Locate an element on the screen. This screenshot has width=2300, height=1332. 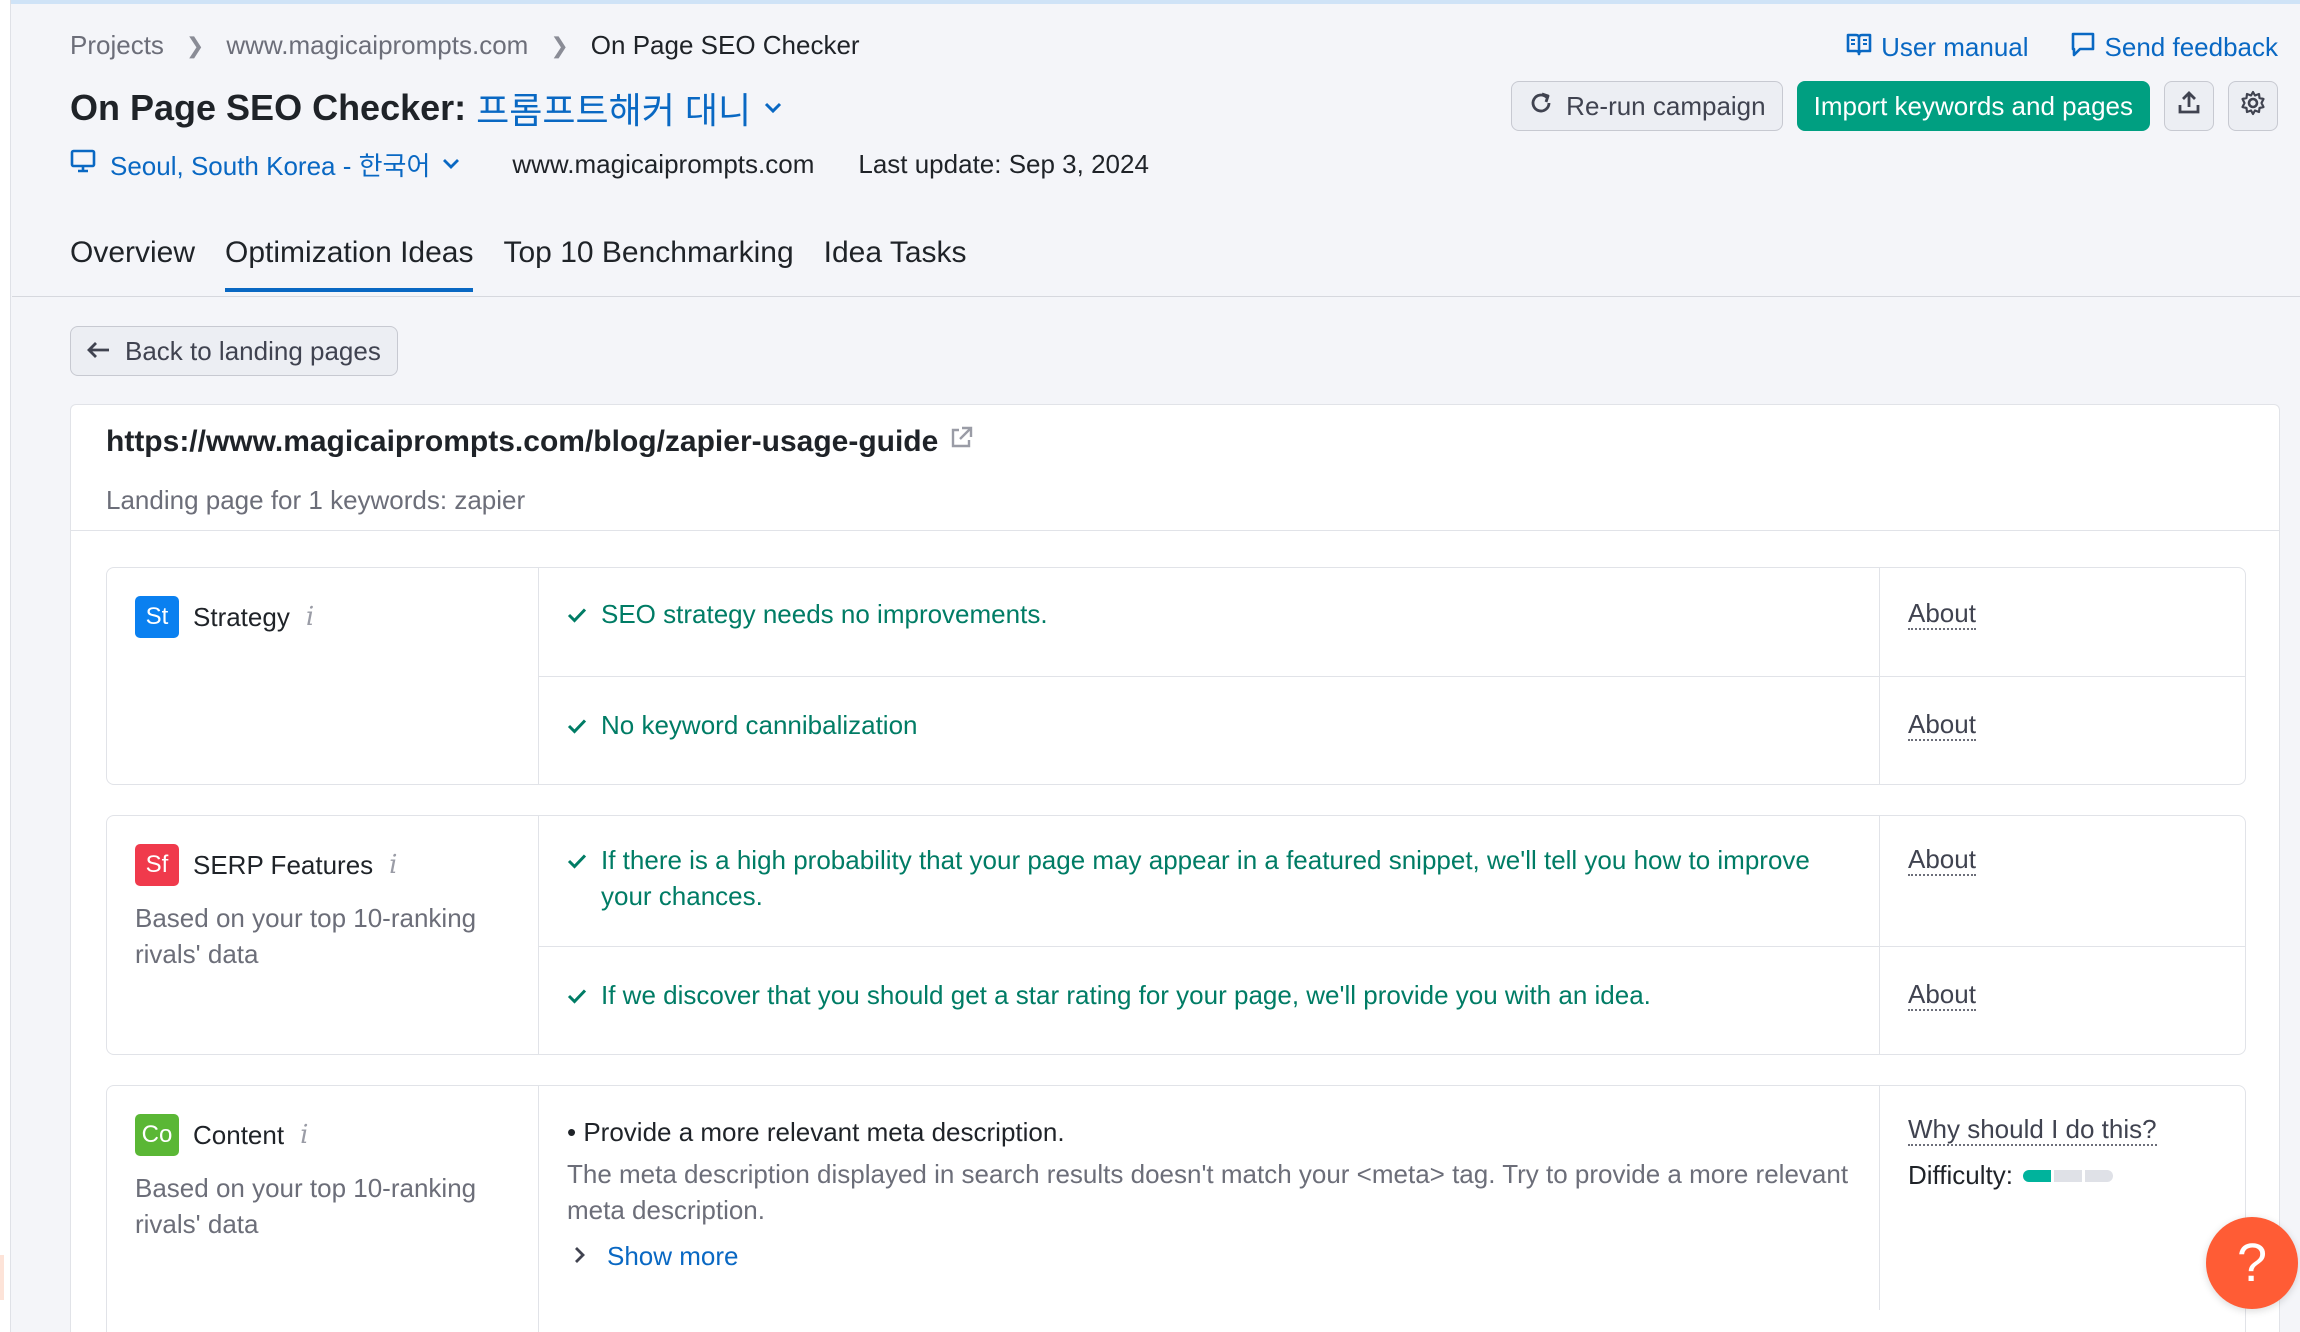
location-selector: Seoul, South Korea - 한국어 is located at coordinates (265, 164).